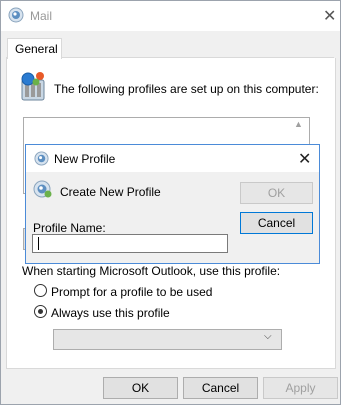  What do you see at coordinates (304, 159) in the screenshot?
I see `new-profile-close-button: ✕` at bounding box center [304, 159].